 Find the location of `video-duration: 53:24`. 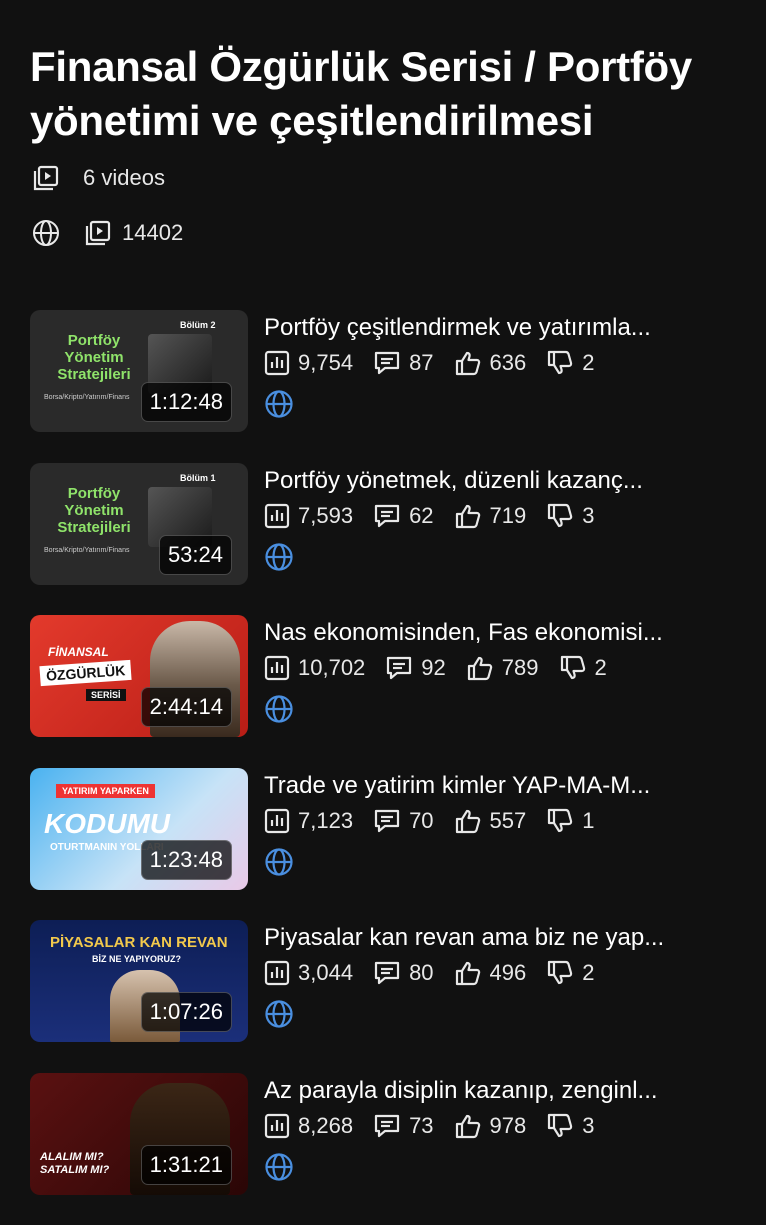

video-duration: 53:24 is located at coordinates (195, 555).